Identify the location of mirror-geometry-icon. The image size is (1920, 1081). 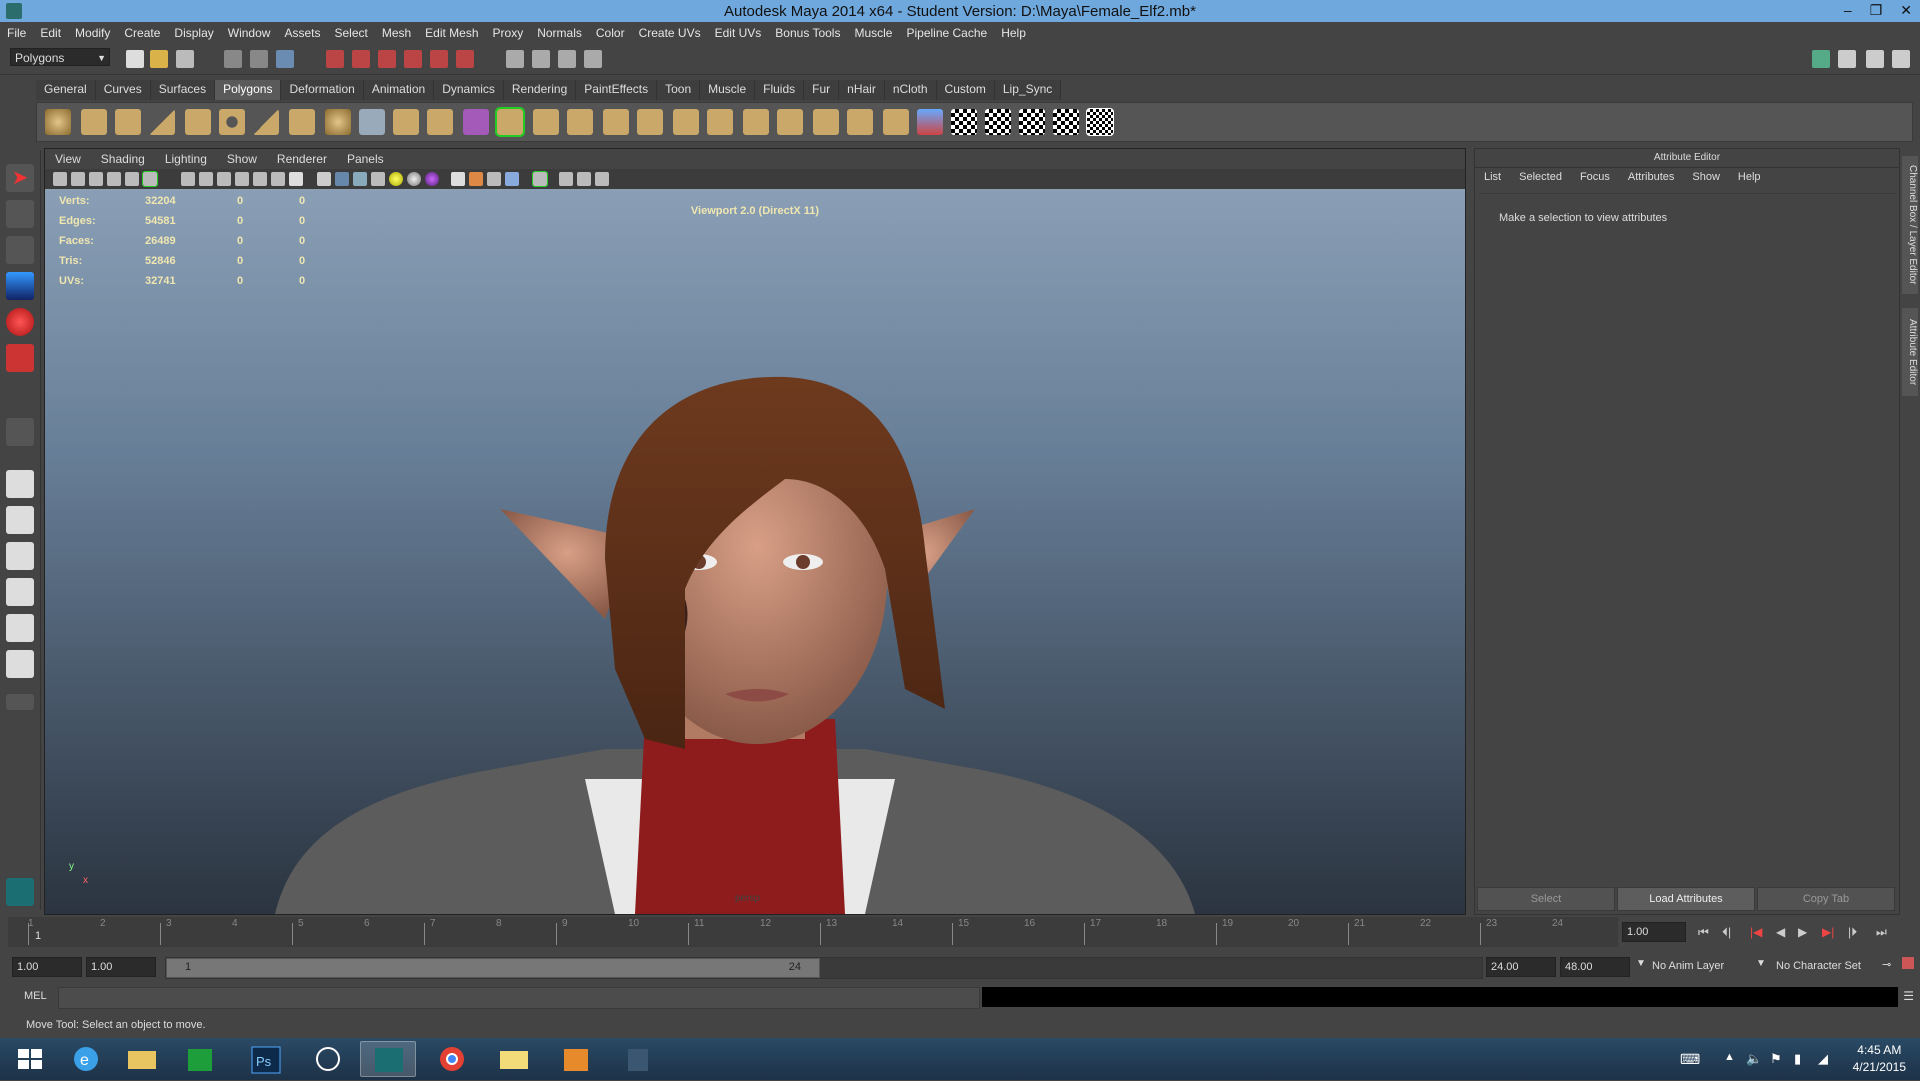
(826, 122).